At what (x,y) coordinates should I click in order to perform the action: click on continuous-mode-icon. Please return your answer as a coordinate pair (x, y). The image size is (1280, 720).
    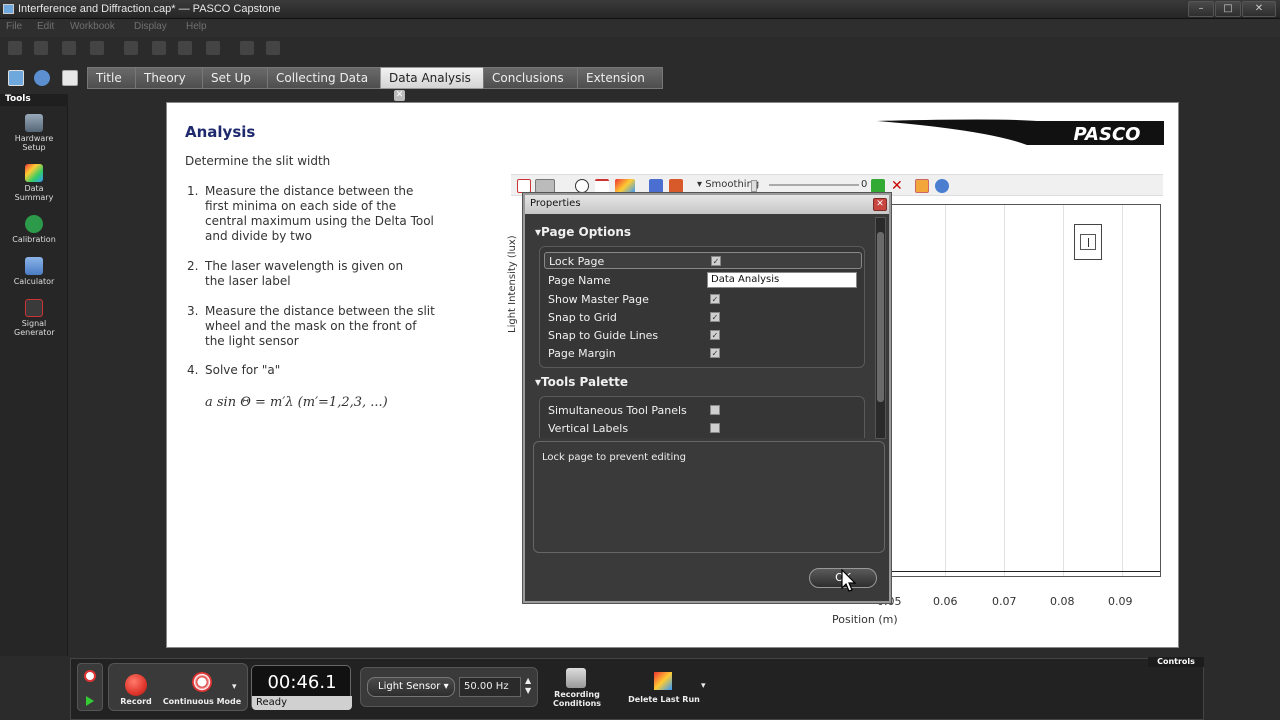
    Looking at the image, I should click on (202, 682).